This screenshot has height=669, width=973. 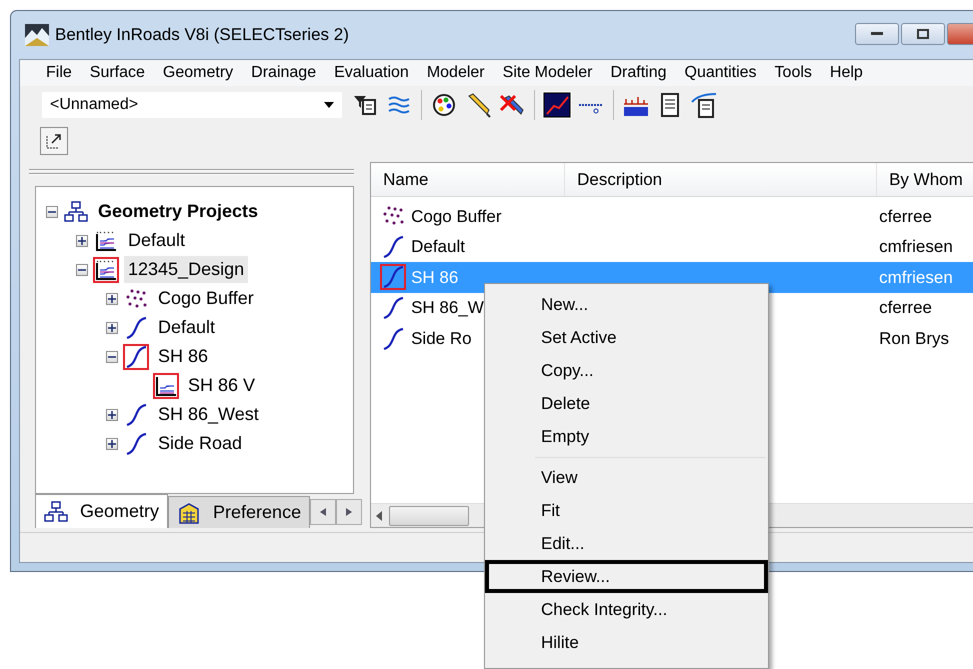 I want to click on name-cell-text: SH 86, so click(x=434, y=277).